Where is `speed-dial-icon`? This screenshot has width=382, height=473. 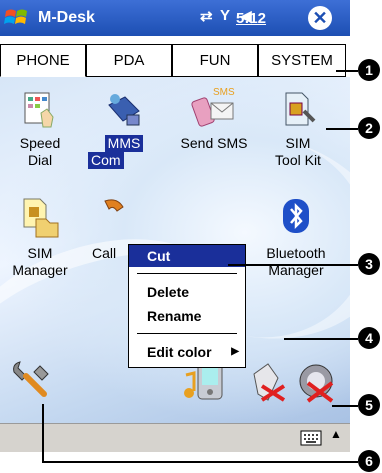
speed-dial-icon is located at coordinates (39, 110).